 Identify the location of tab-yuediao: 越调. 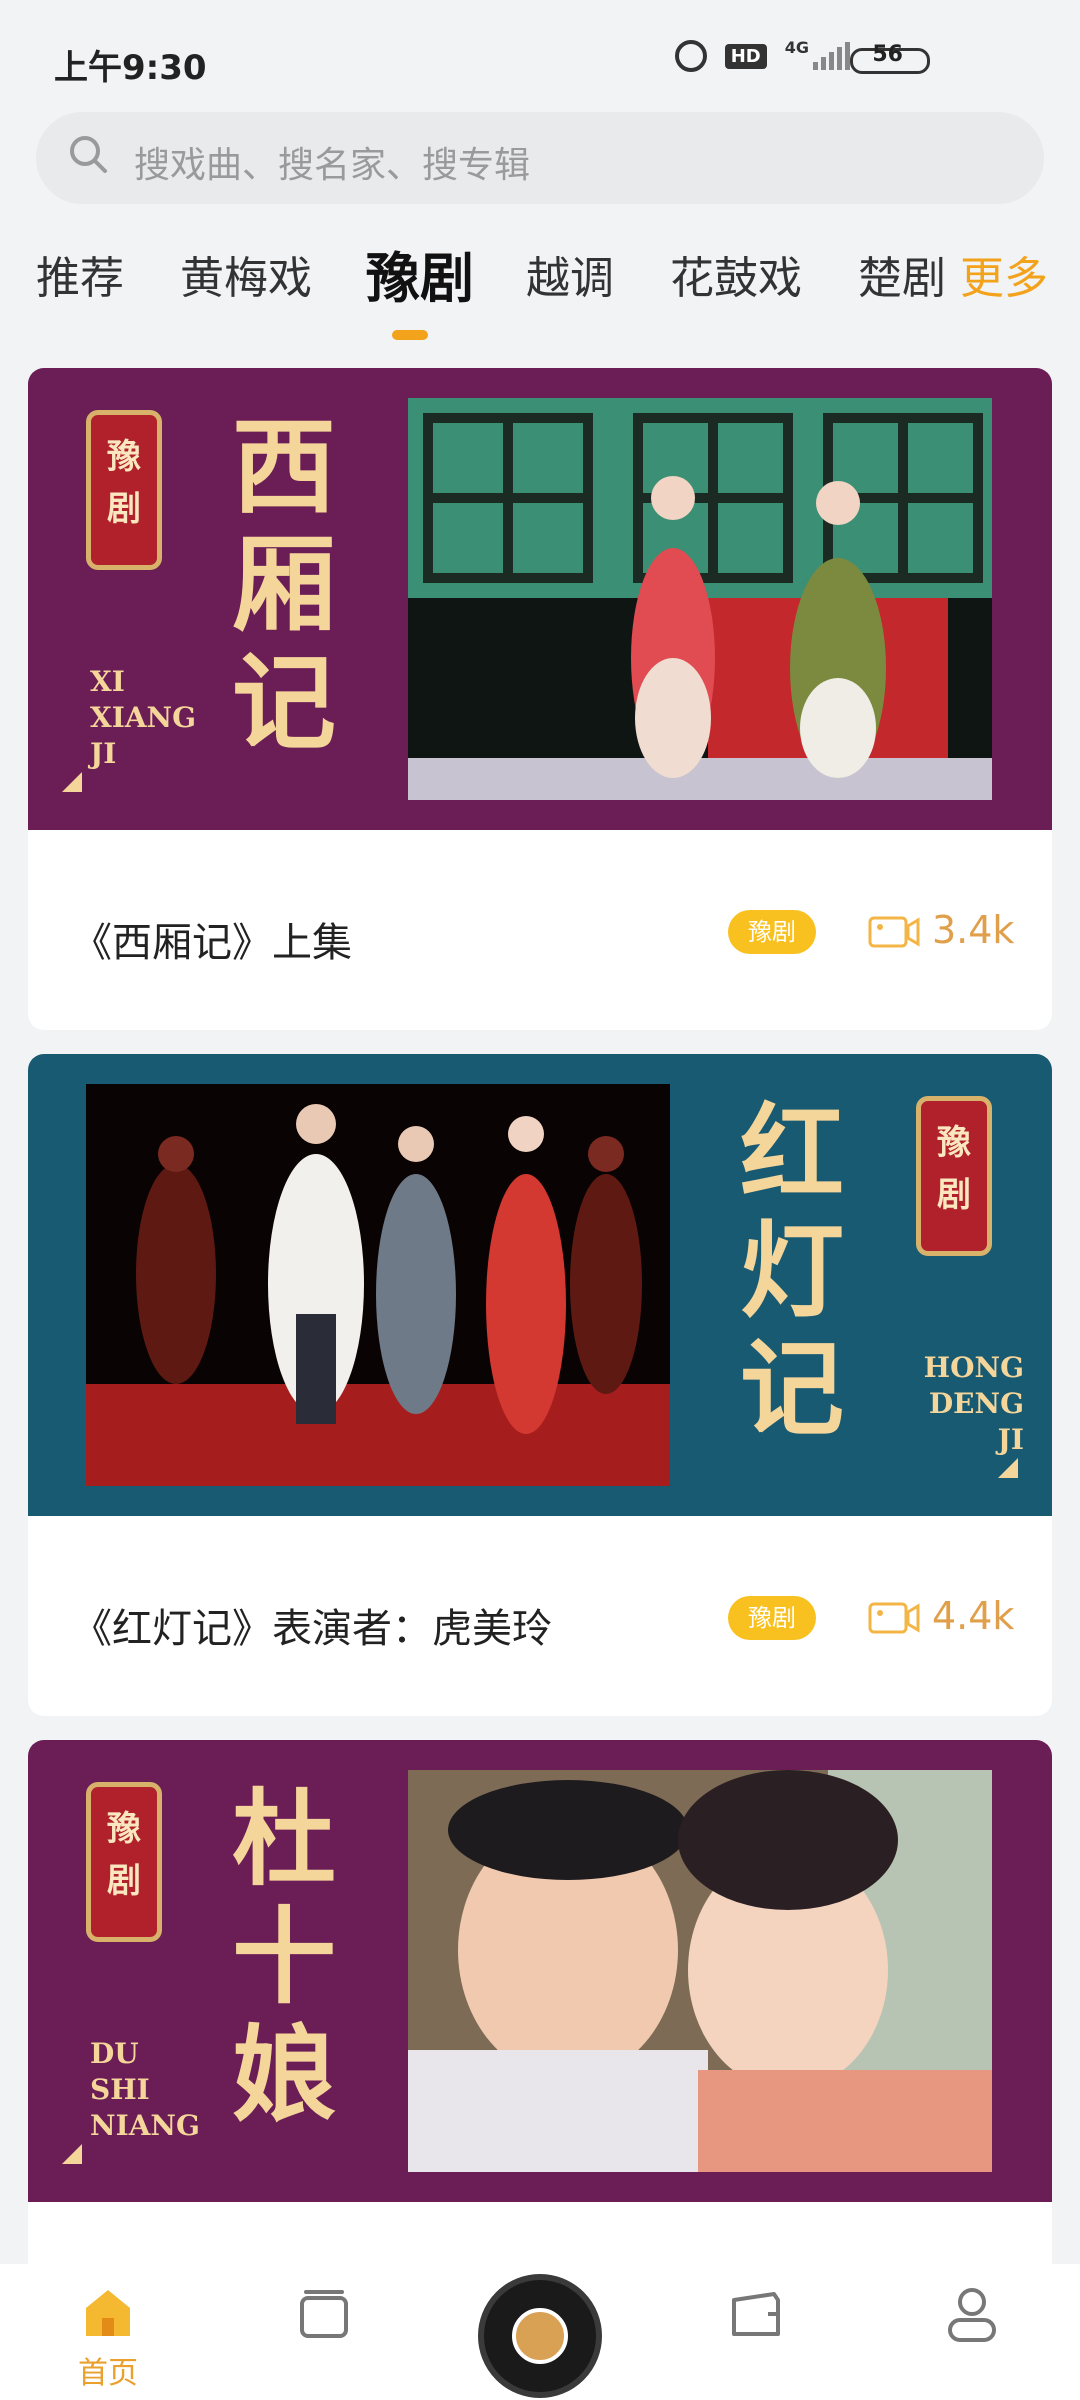
(570, 274).